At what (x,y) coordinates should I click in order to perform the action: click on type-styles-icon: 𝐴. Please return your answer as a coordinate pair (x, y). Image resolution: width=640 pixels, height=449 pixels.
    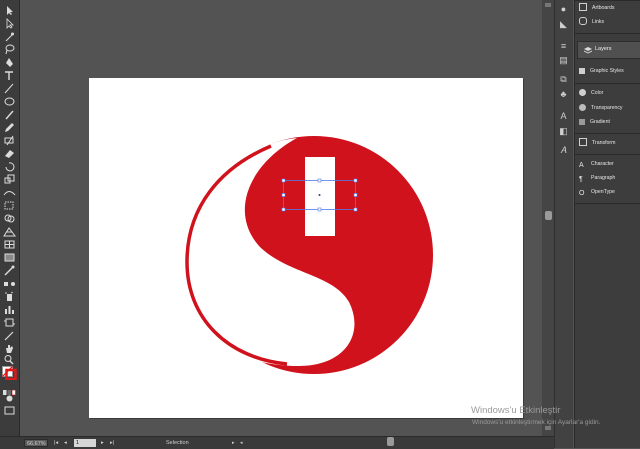
    Looking at the image, I should click on (563, 150).